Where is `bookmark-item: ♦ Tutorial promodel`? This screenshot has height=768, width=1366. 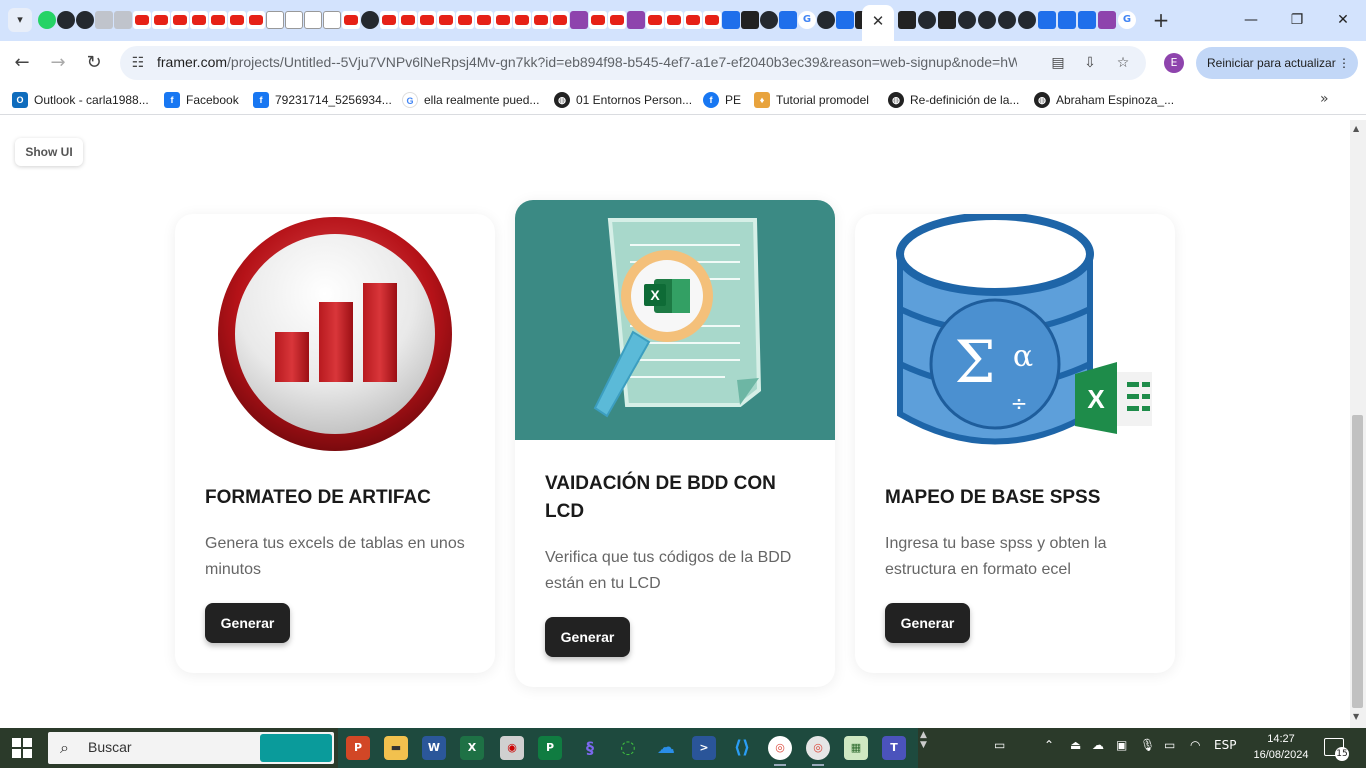 bookmark-item: ♦ Tutorial promodel is located at coordinates (811, 100).